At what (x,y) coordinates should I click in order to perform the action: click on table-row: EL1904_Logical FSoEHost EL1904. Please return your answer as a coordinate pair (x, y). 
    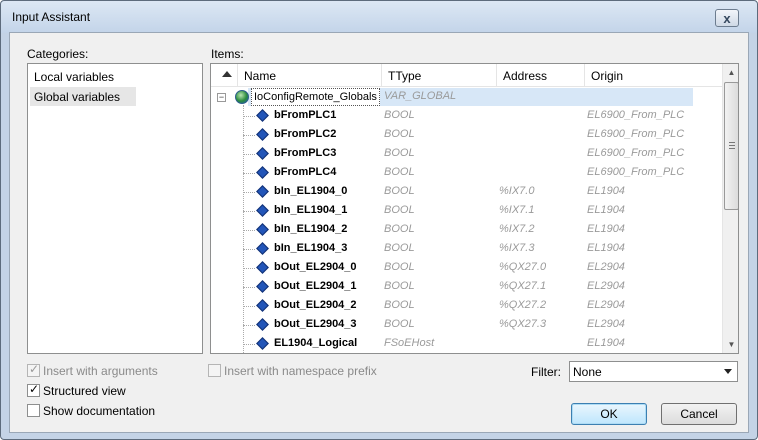
    Looking at the image, I should click on (466, 344).